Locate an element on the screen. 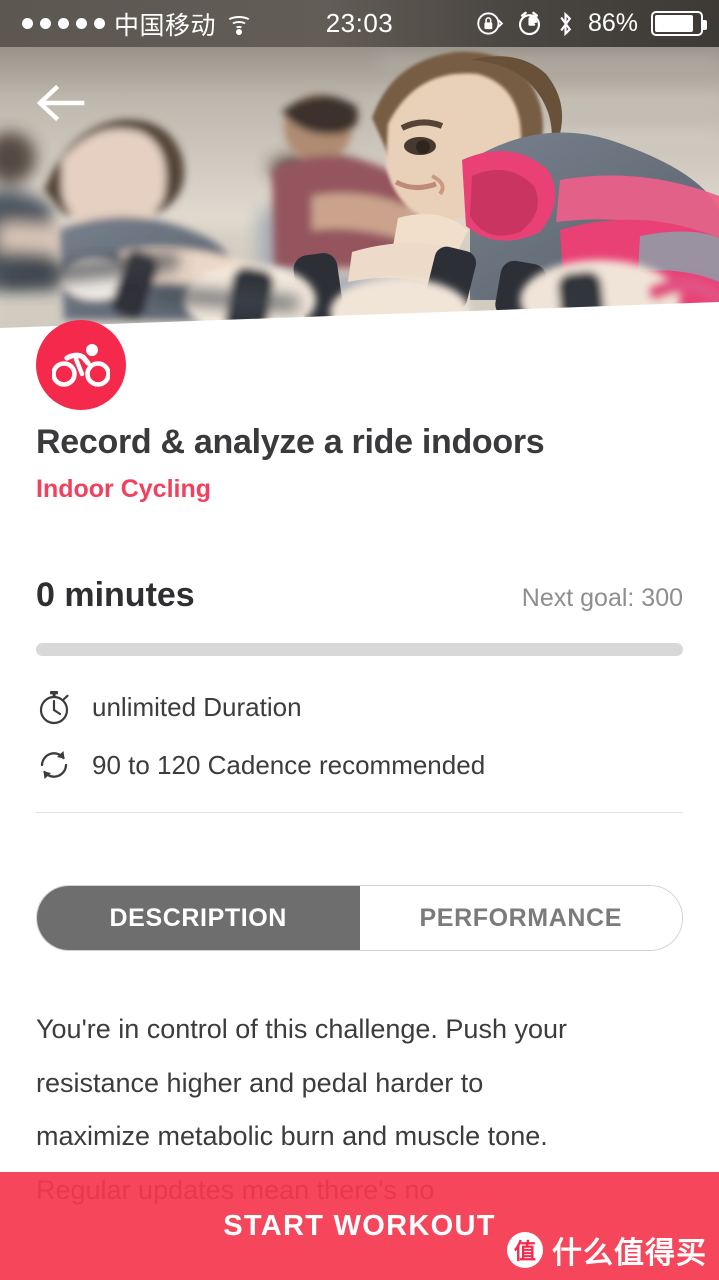  section-divider is located at coordinates (359, 813).